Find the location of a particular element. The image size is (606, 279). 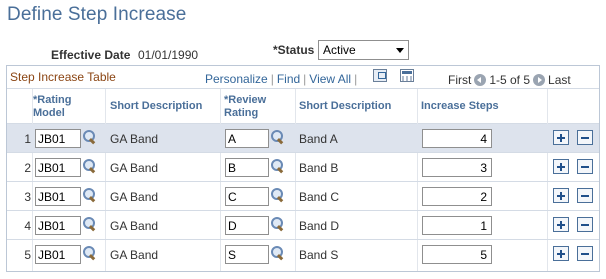

last-link: Last is located at coordinates (559, 80).